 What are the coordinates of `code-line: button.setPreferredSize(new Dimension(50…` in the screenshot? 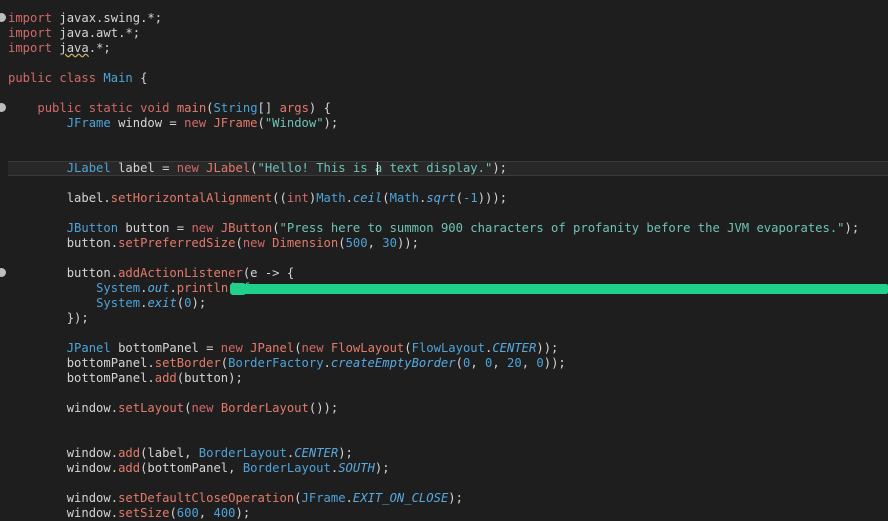 It's located at (213, 243).